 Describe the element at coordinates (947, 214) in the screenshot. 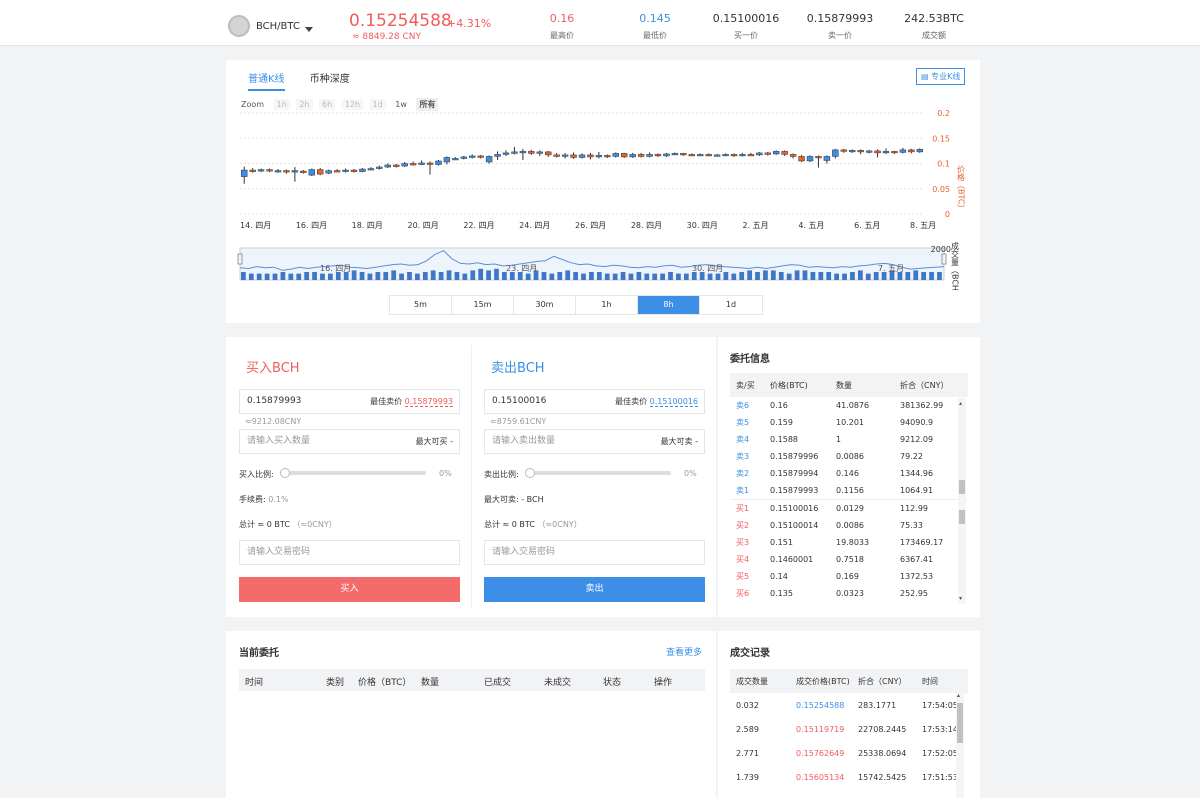

I see `y-tick-label: 0` at that location.